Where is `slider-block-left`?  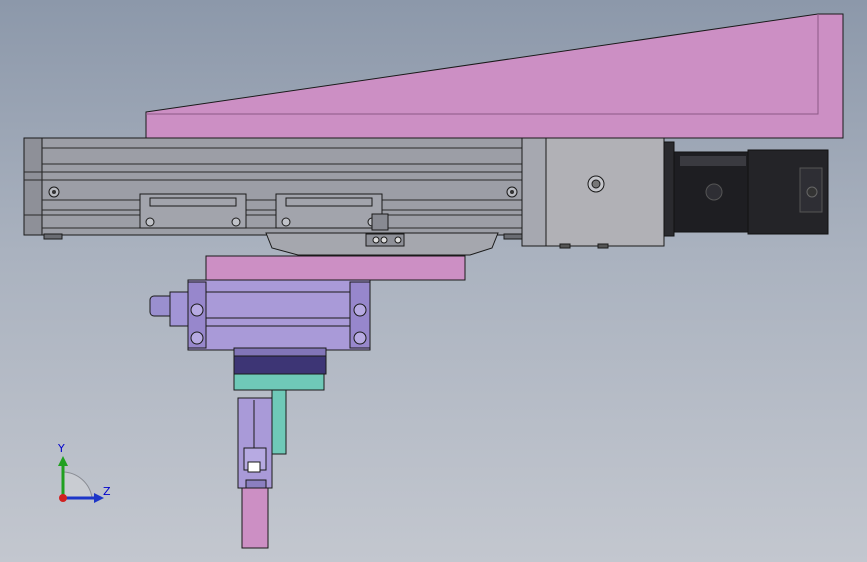 slider-block-left is located at coordinates (193, 211).